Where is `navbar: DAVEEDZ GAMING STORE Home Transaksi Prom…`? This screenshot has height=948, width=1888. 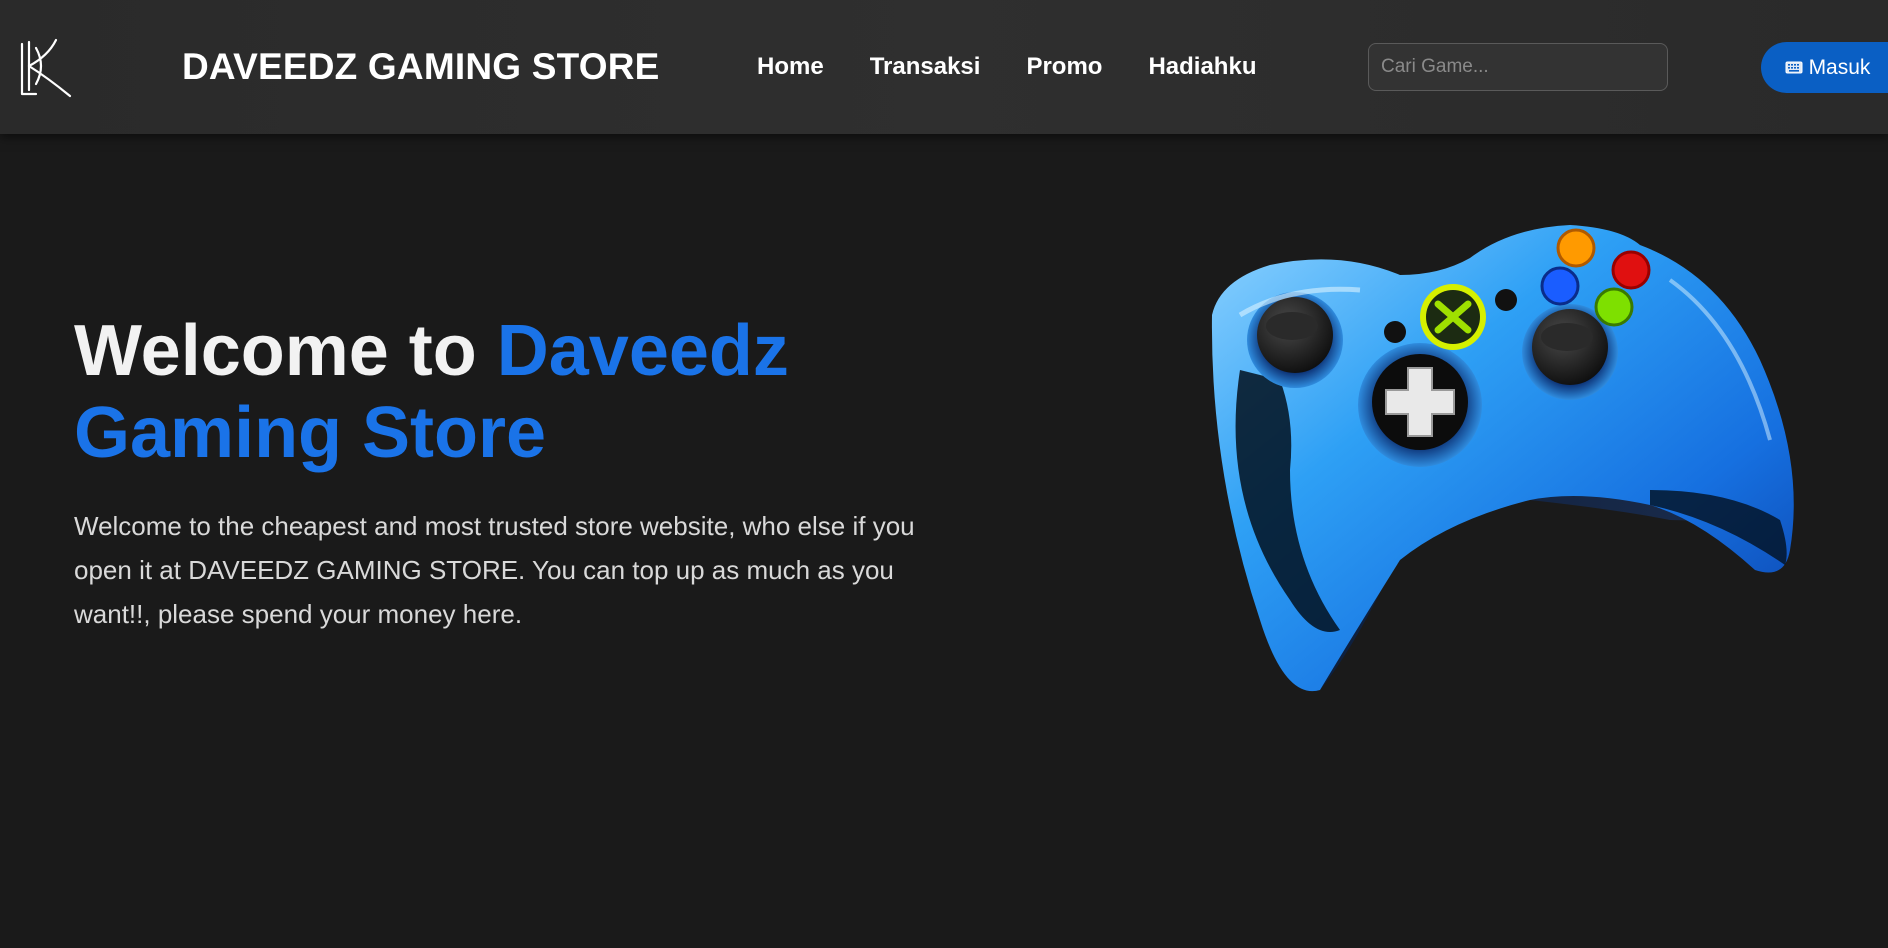
navbar: DAVEEDZ GAMING STORE Home Transaksi Prom… is located at coordinates (944, 67).